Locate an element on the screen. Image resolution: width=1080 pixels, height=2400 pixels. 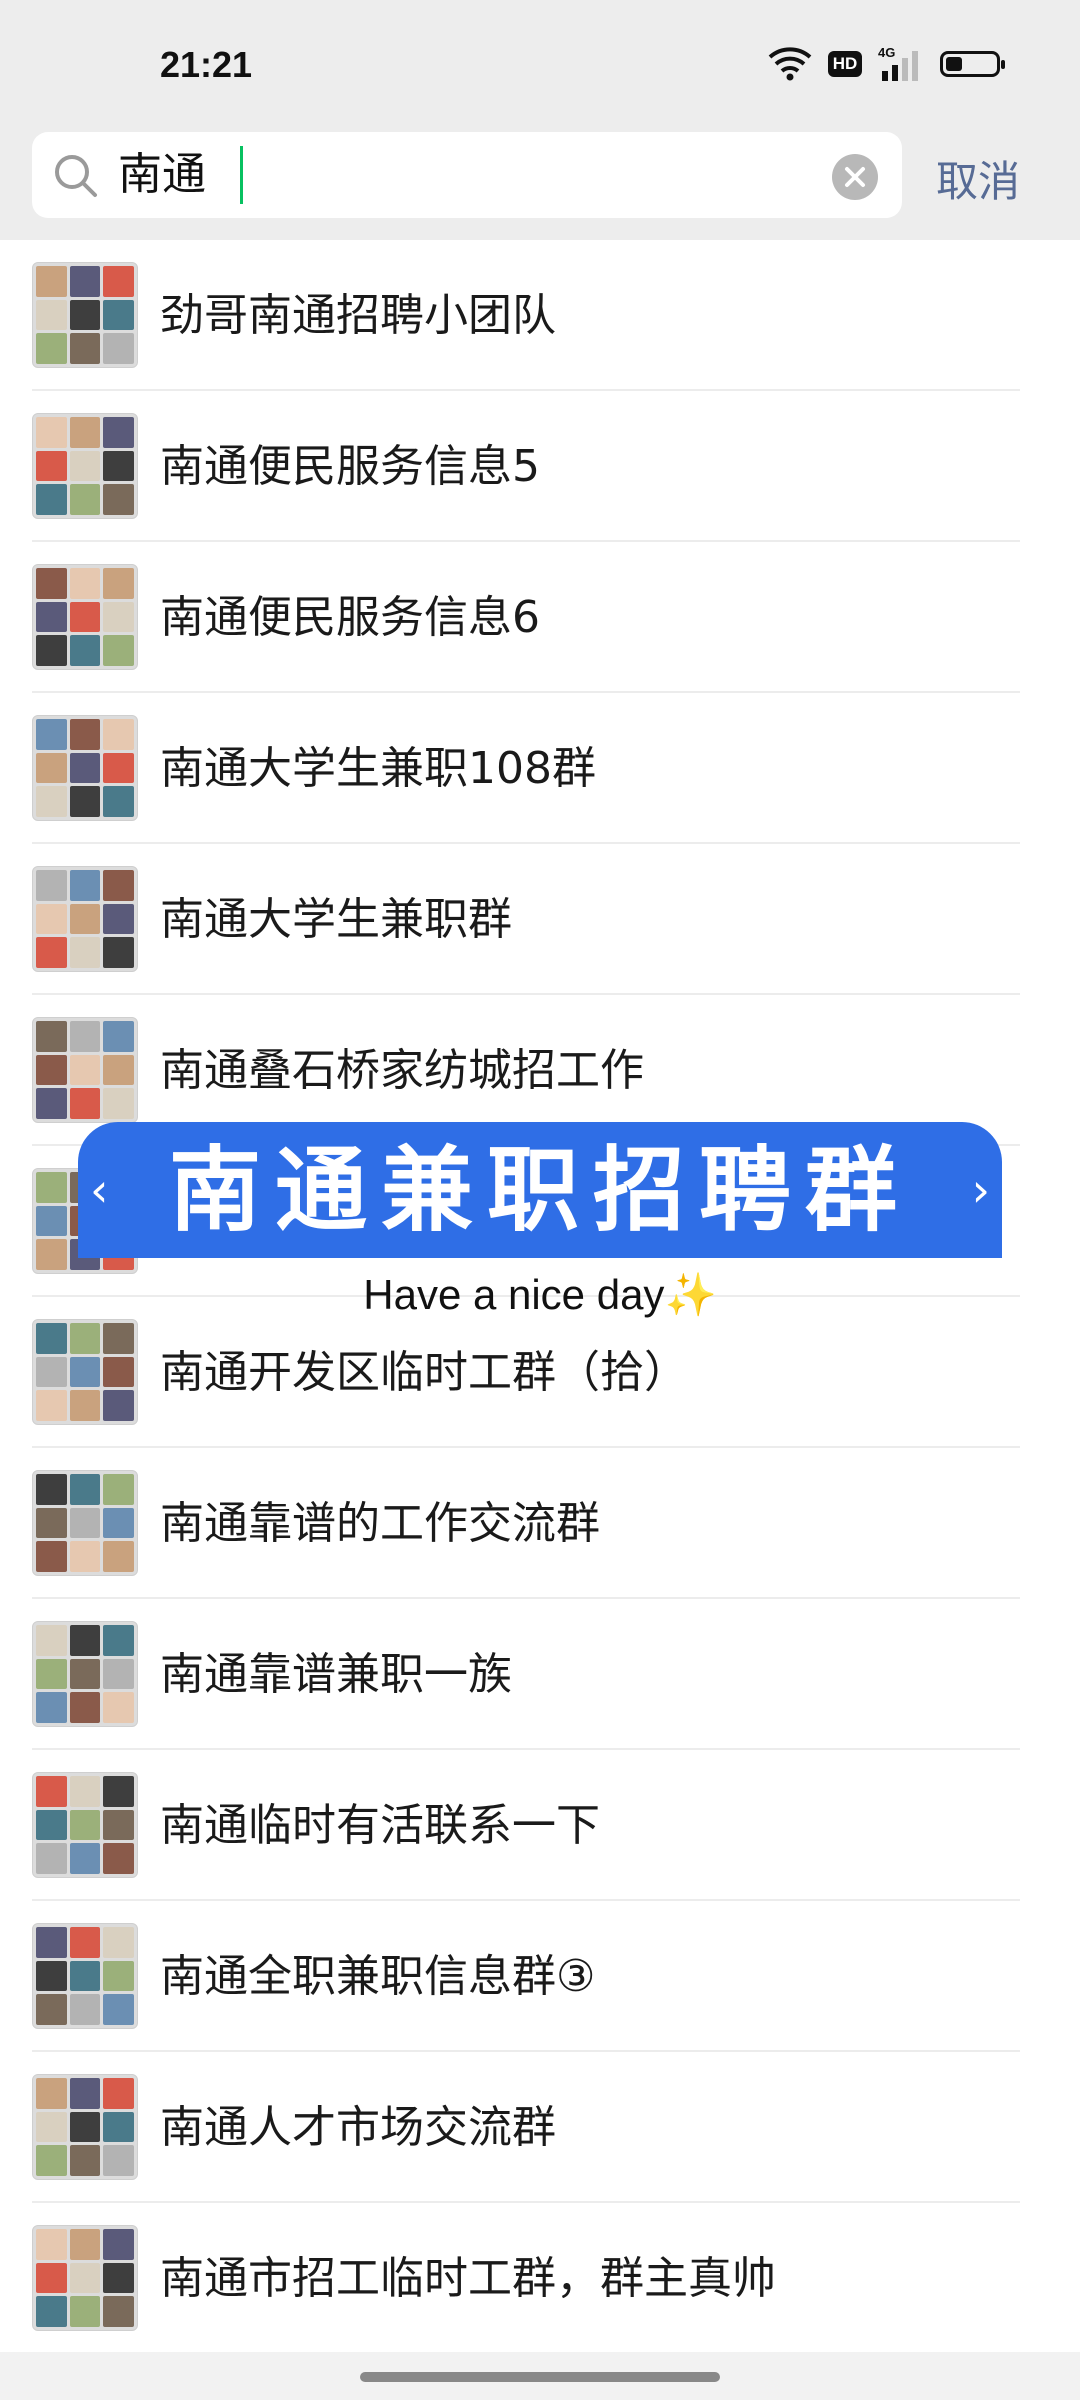
list-item: 南通便民服务信息5 is located at coordinates (540, 466).